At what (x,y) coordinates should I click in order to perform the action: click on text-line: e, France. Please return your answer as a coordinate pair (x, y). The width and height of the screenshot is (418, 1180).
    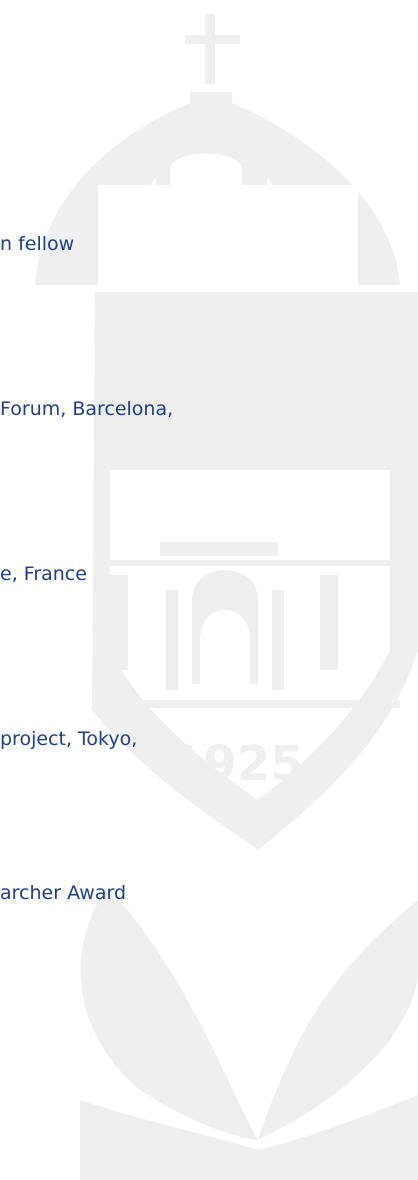
    Looking at the image, I should click on (43, 574).